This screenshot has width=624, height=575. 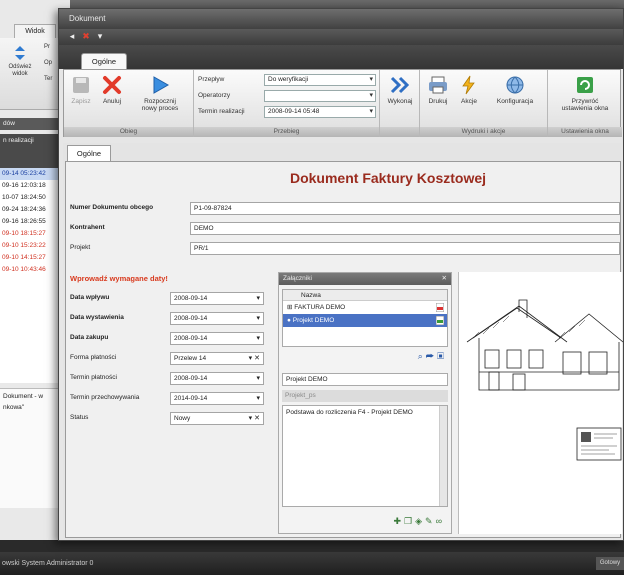 What do you see at coordinates (365, 279) in the screenshot?
I see `attachments-header: Załączniki ✕` at bounding box center [365, 279].